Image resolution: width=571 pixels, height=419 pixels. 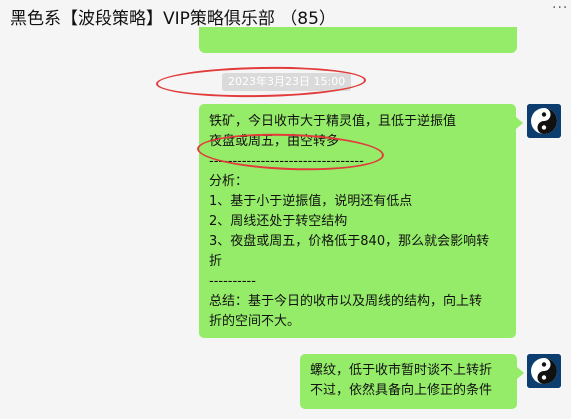 I want to click on chat-title: 黑色系【波段策略】VIP策略俱乐部 （85）, so click(x=173, y=19).